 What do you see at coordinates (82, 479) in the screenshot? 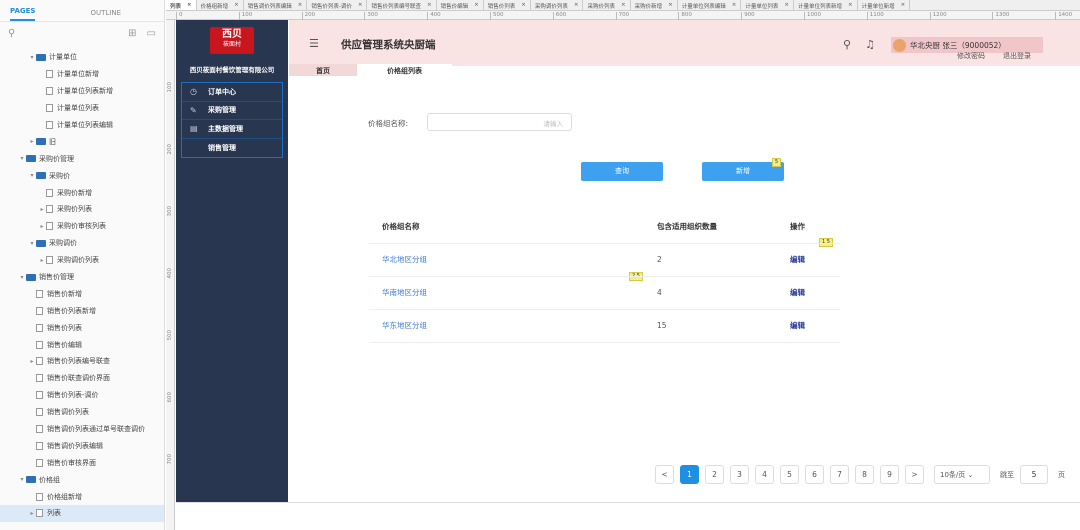
I see `tree-item: ▾ 价格组` at bounding box center [82, 479].